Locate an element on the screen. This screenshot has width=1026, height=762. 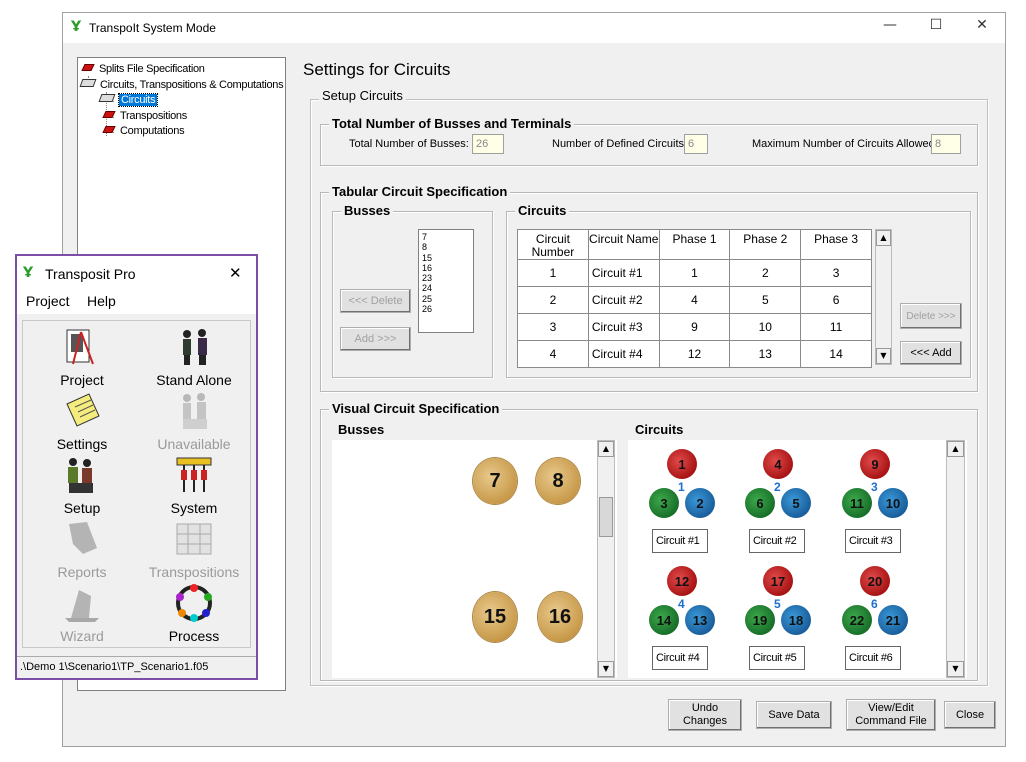
tree-item-splits: Splits File Specification is located at coordinates (143, 69).